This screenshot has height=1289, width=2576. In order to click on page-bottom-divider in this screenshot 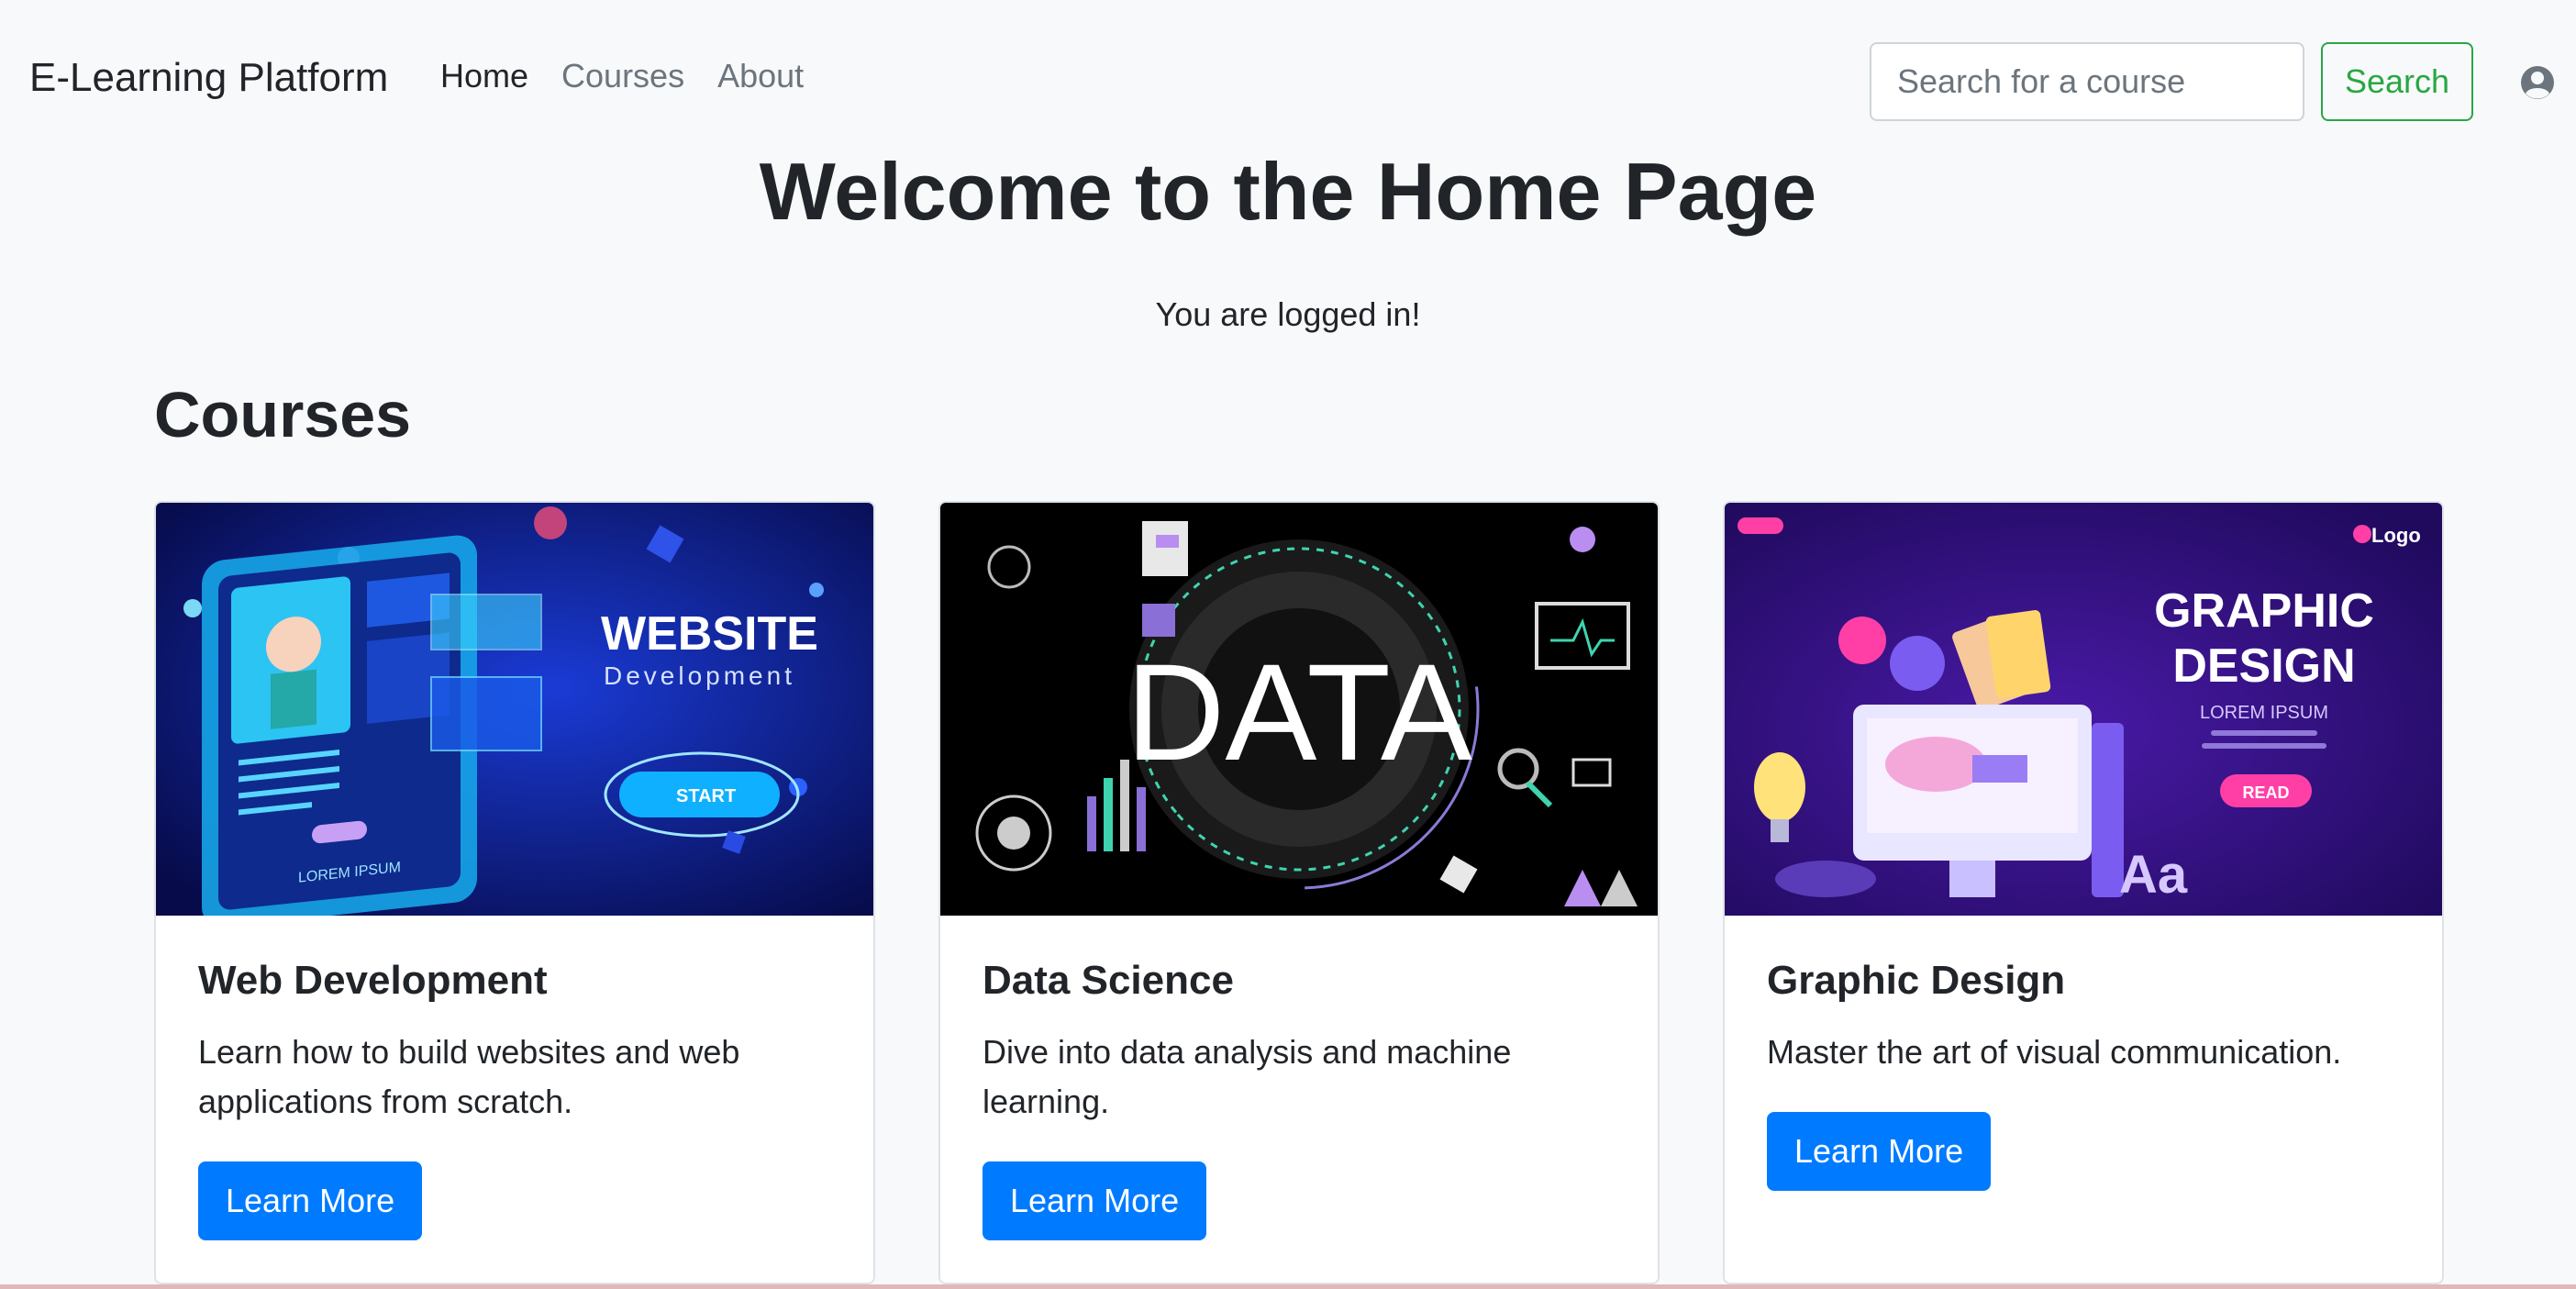, I will do `click(1288, 1286)`.